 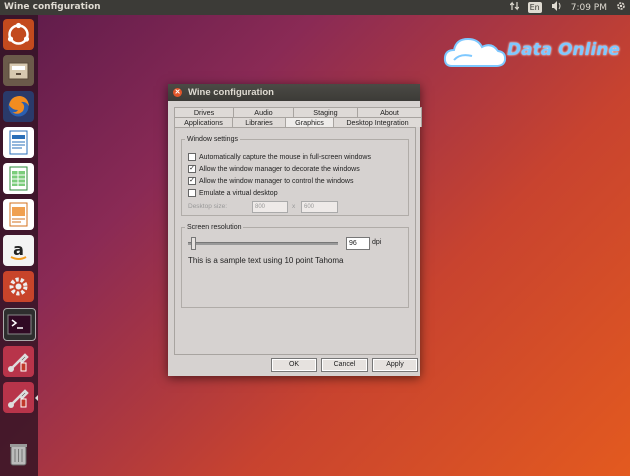 I want to click on volume-icon, so click(x=556, y=7).